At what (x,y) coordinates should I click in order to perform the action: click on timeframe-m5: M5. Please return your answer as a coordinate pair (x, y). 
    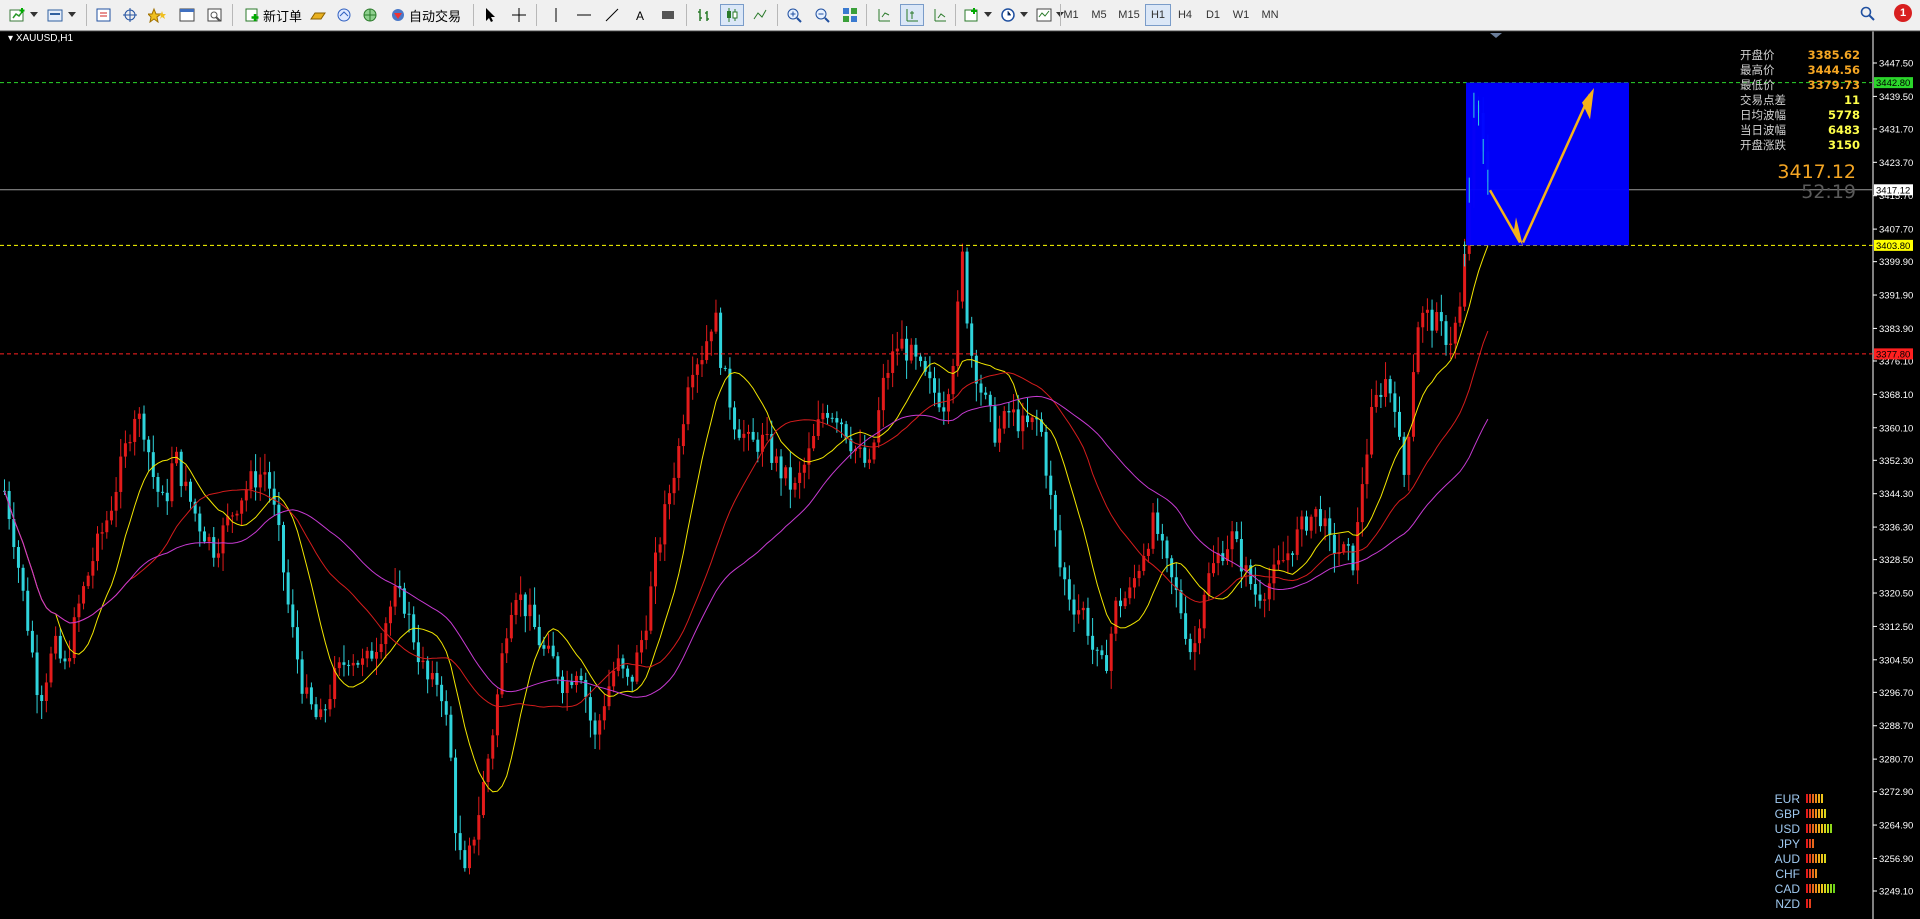
    Looking at the image, I should click on (1099, 15).